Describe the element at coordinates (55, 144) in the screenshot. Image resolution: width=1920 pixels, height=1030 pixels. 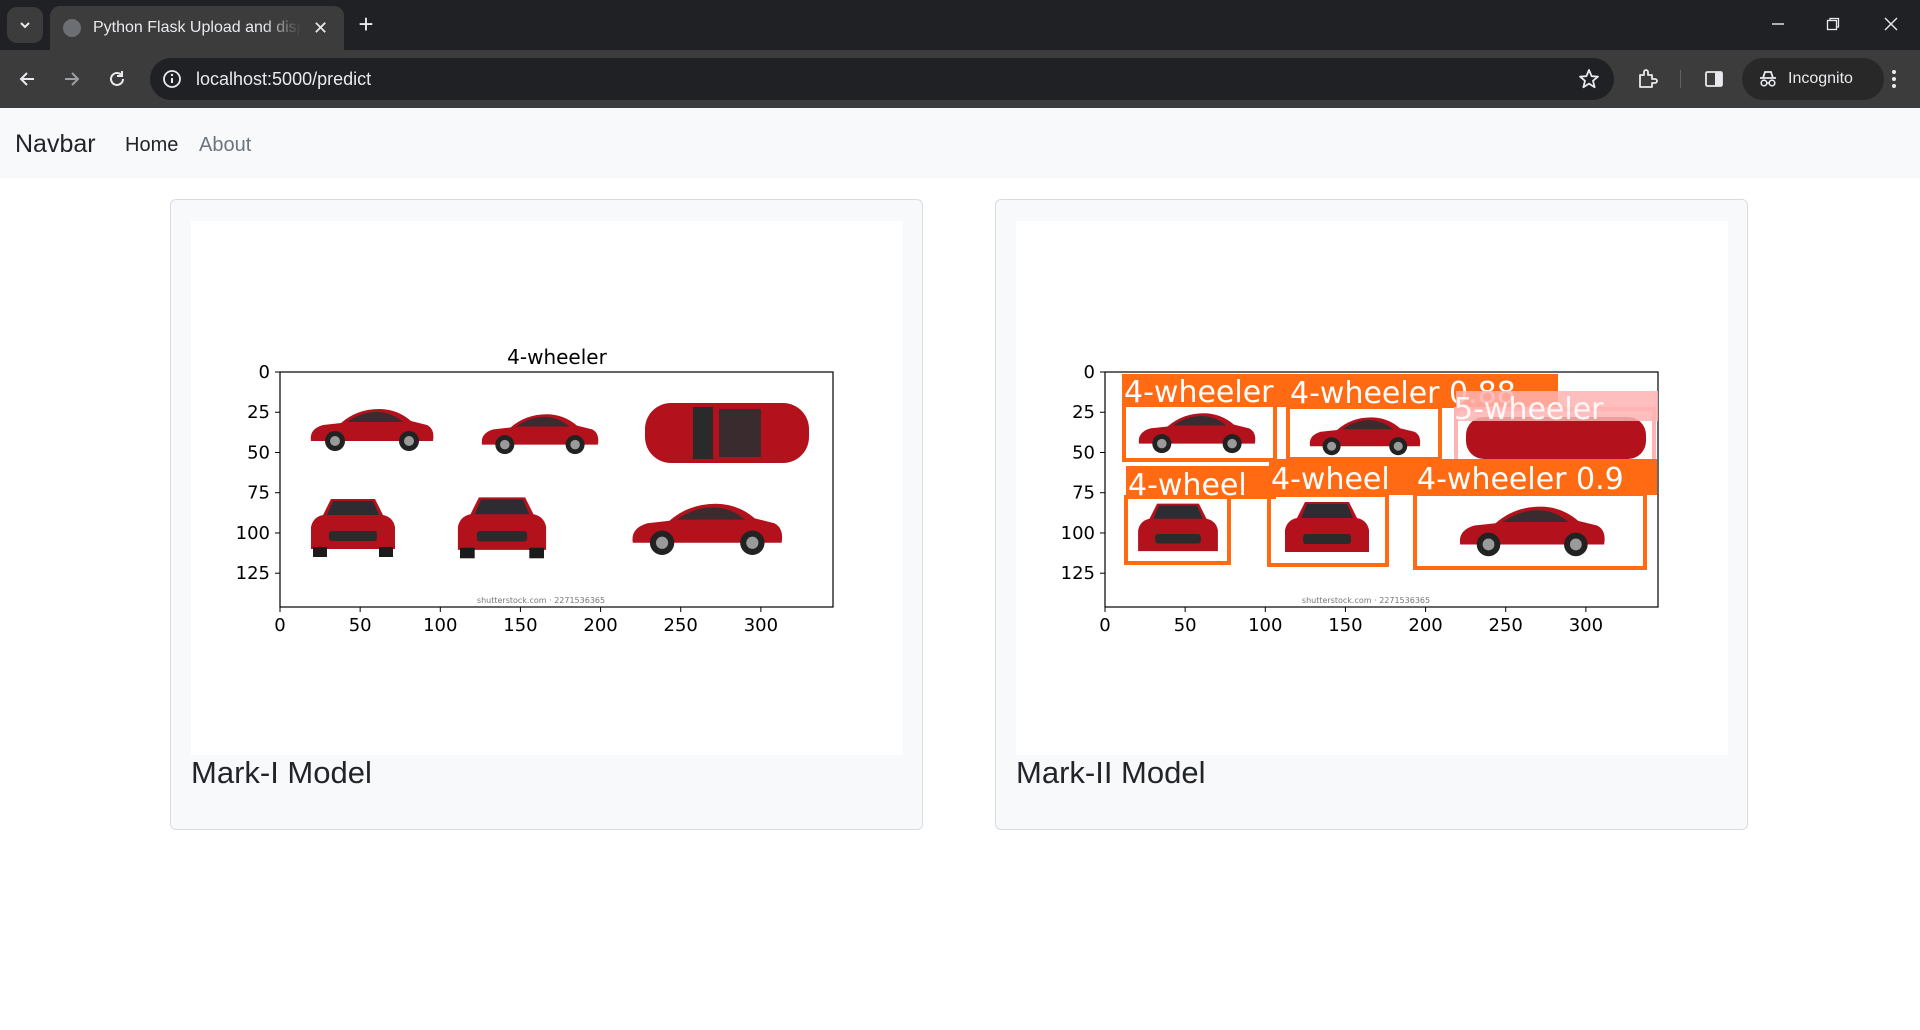
I see `navbar-brand: Navbar` at that location.